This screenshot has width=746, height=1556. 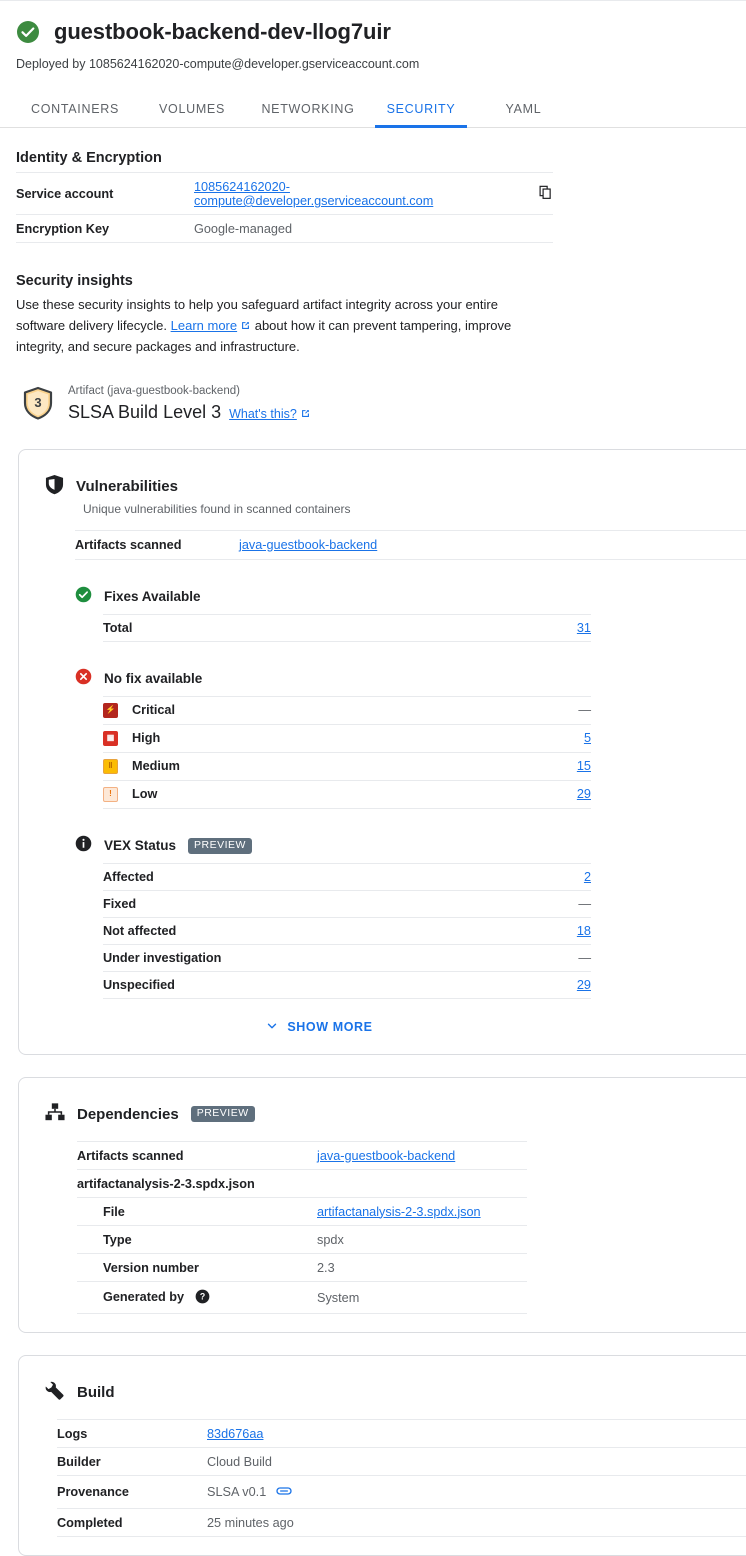 What do you see at coordinates (312, 931) in the screenshot?
I see `vex-not-affected-label: Not affected` at bounding box center [312, 931].